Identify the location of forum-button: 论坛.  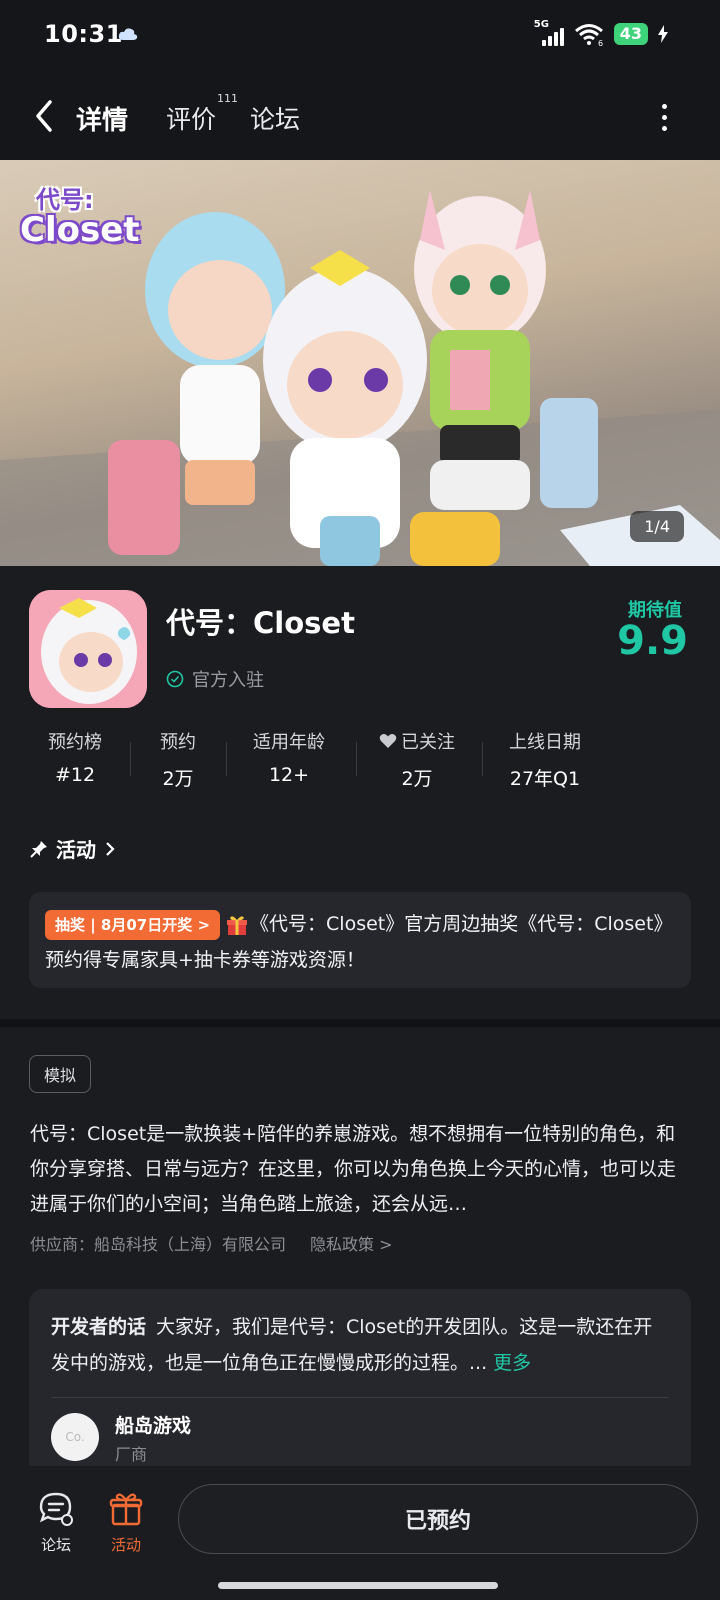
(56, 1522).